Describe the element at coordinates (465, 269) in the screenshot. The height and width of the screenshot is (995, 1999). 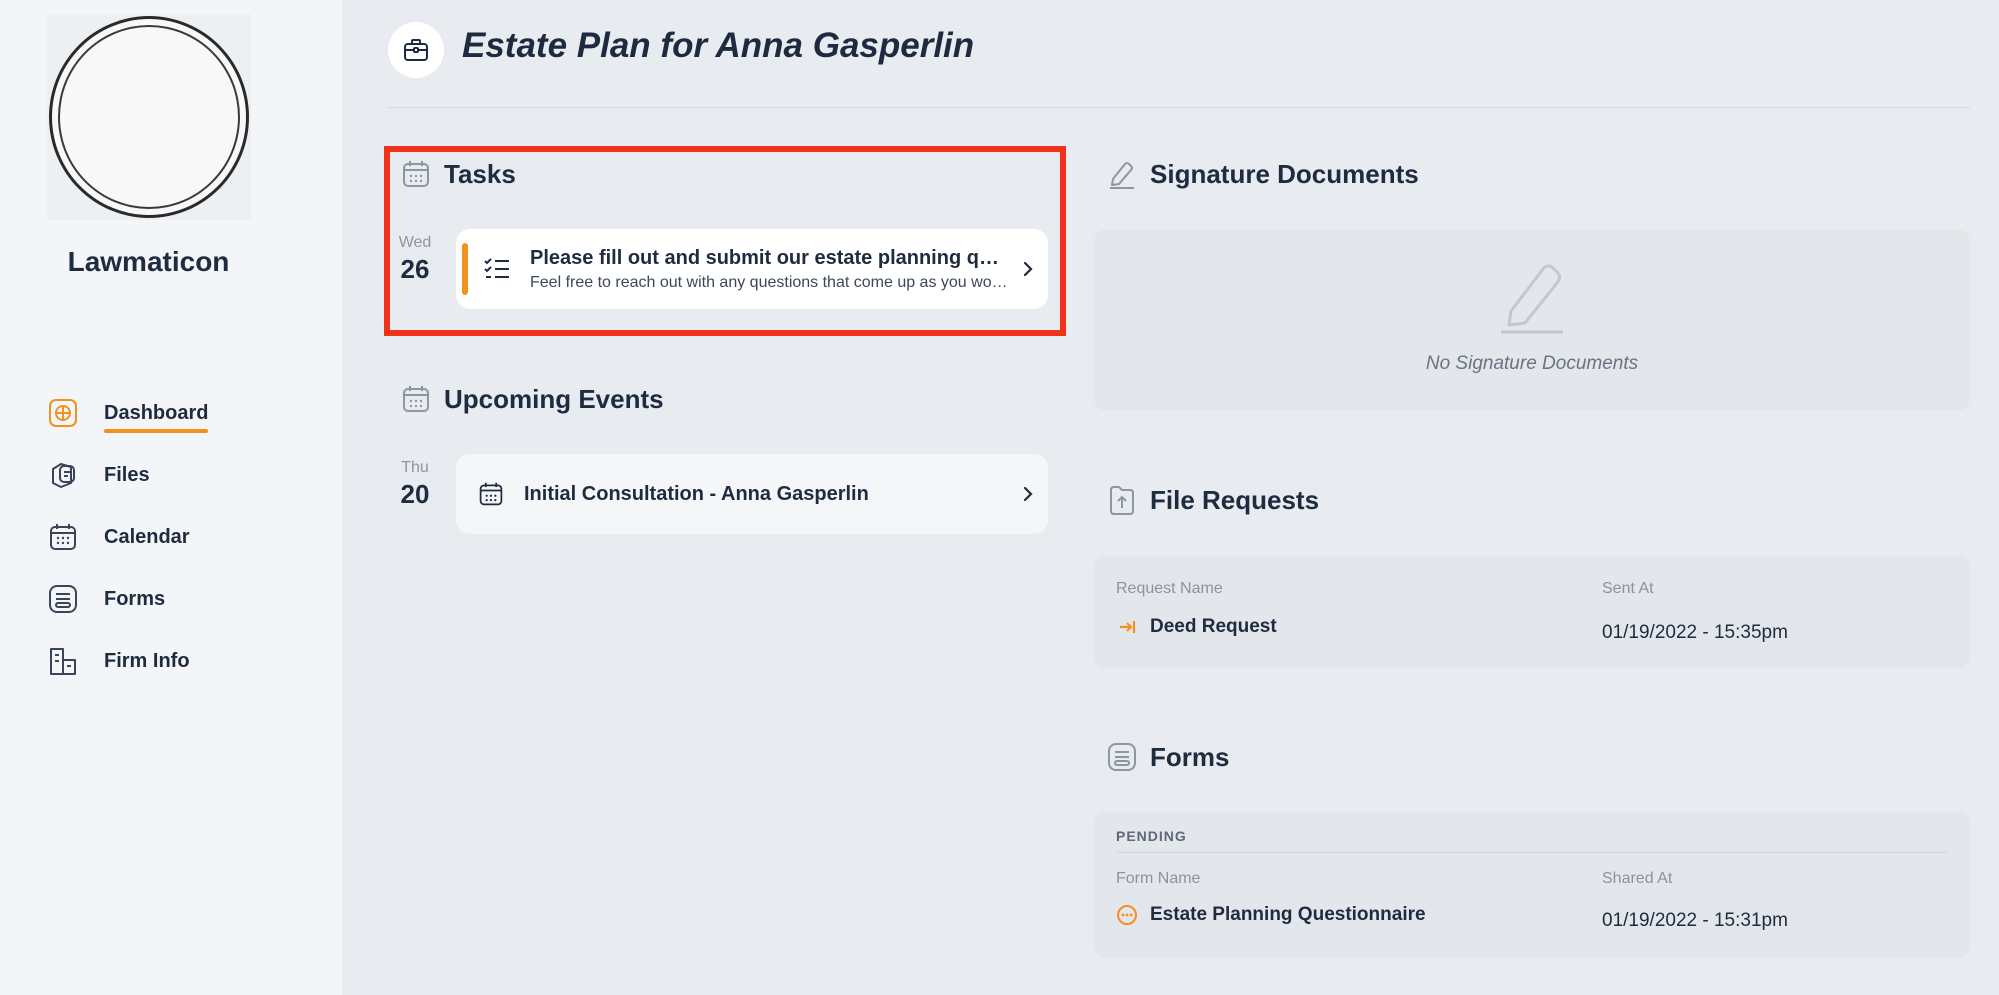
I see `task-accent-bar` at that location.